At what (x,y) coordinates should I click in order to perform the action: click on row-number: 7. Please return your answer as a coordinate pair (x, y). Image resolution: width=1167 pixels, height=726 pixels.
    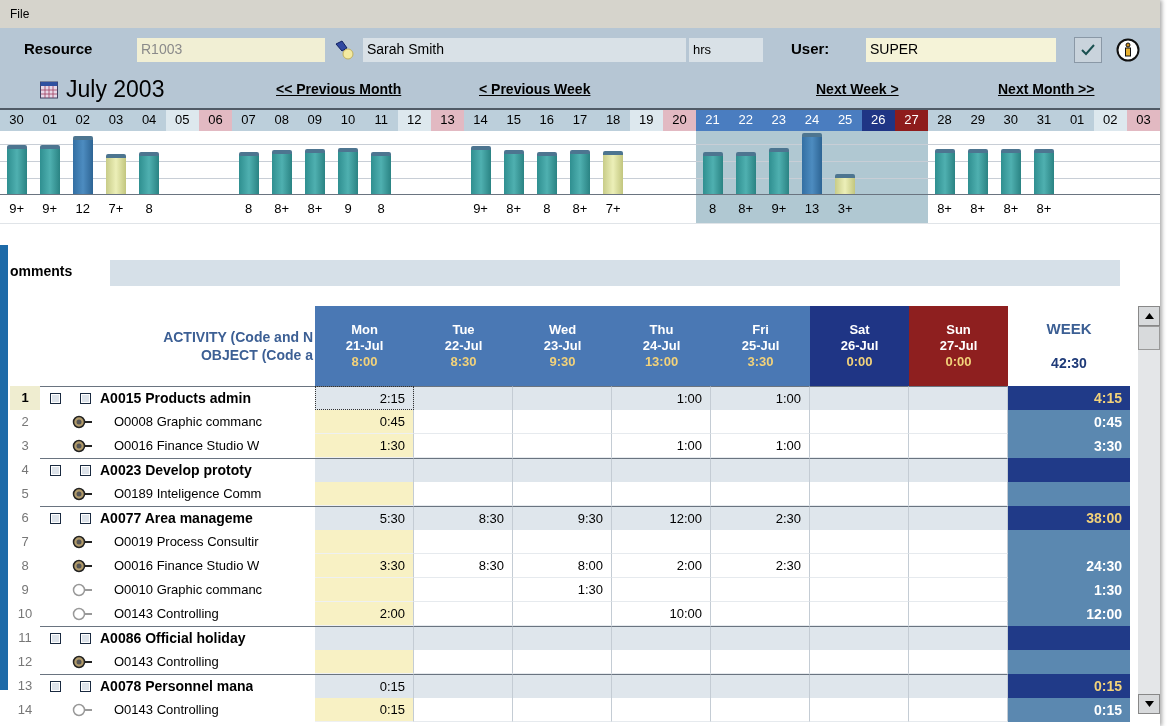
    Looking at the image, I should click on (25, 542).